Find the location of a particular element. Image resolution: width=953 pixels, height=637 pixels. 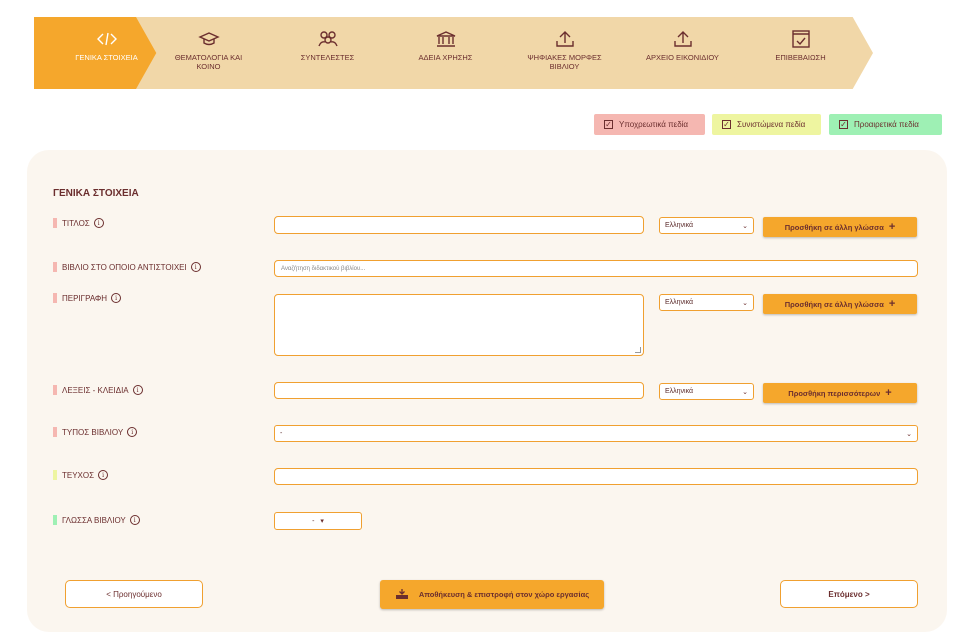

field-label-title: ΤΙΤΛΟΣ i is located at coordinates (78, 223).